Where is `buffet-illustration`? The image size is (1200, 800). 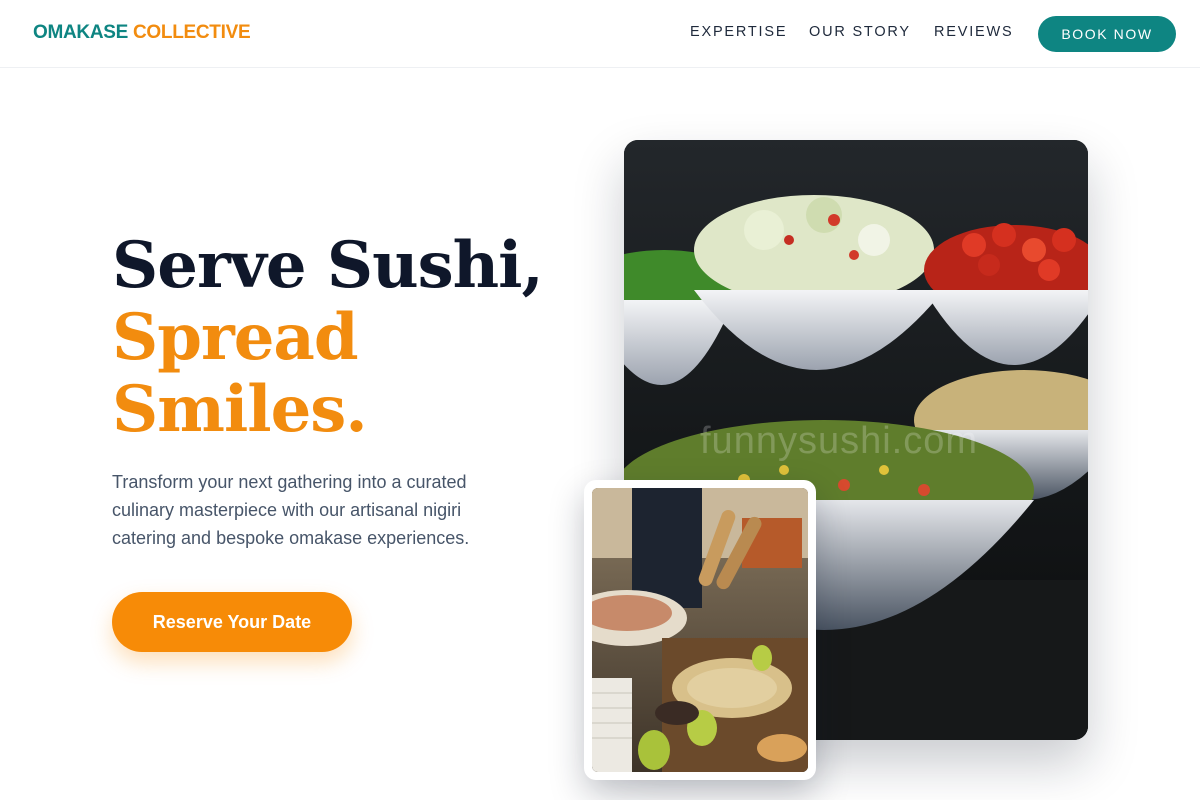
buffet-illustration is located at coordinates (700, 630).